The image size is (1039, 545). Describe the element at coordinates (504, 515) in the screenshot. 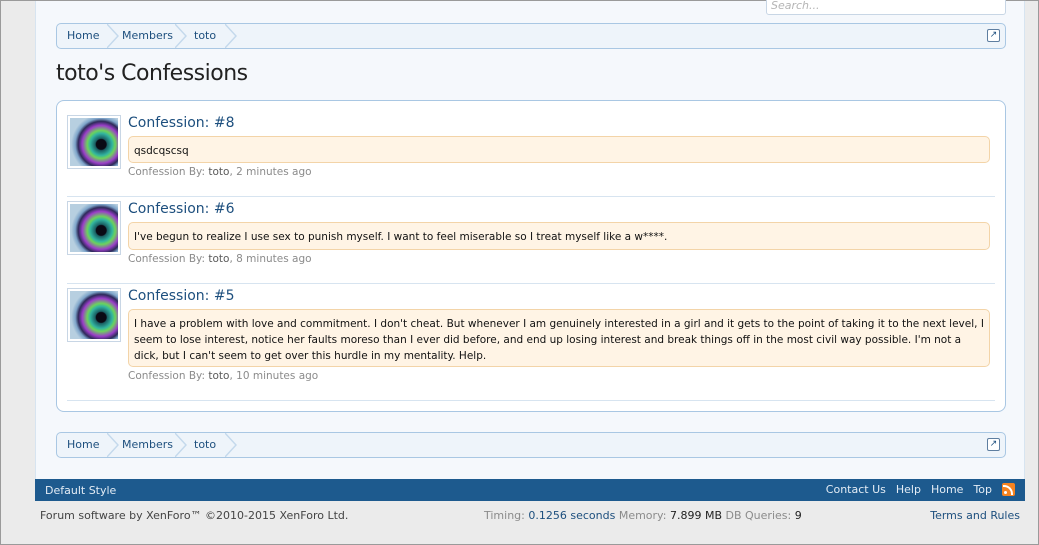

I see `timing-label: Timing:` at that location.